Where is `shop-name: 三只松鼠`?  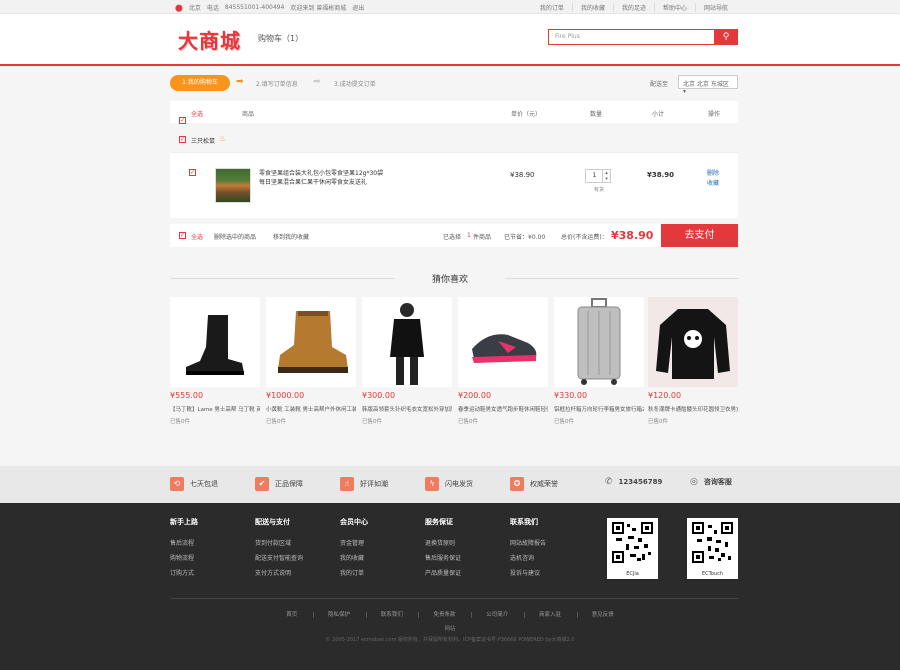 shop-name: 三只松鼠 is located at coordinates (203, 140).